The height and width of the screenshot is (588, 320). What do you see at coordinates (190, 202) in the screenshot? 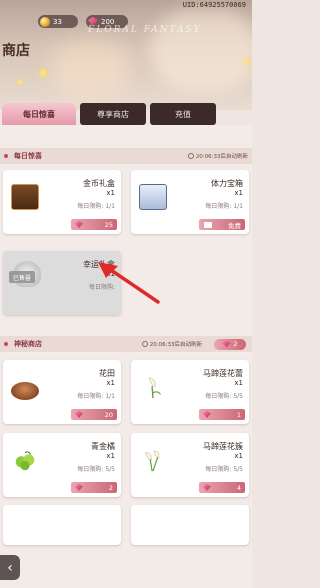
I see `shop-item-stamina-chest: 体力宝箱 x1 每日限购: 1/1 免费` at bounding box center [190, 202].